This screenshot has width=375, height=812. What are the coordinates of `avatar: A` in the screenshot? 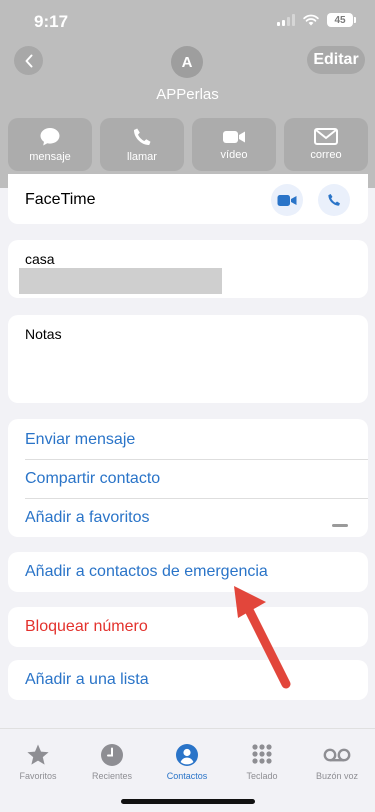 It's located at (187, 62).